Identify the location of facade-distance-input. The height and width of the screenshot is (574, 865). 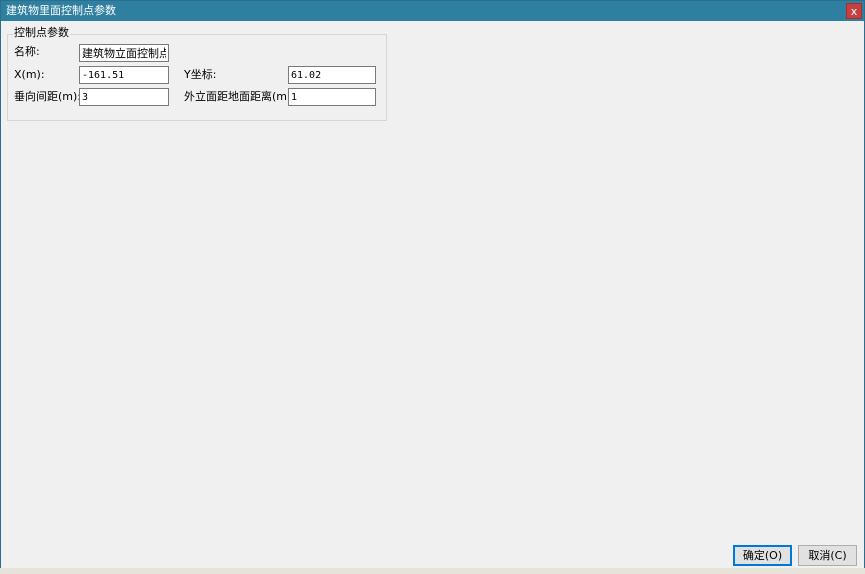
(332, 97).